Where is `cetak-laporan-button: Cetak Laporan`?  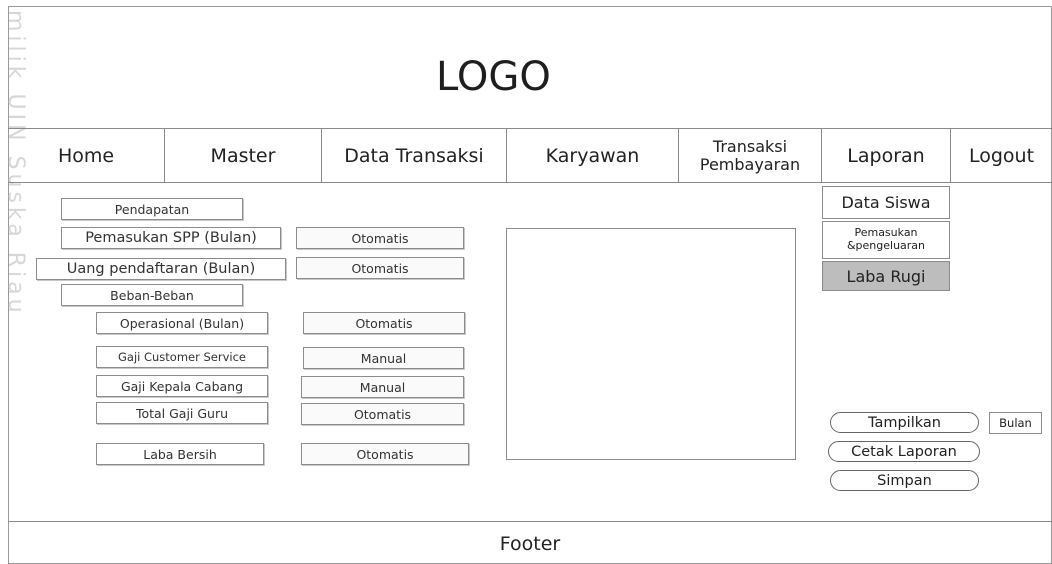 cetak-laporan-button: Cetak Laporan is located at coordinates (904, 451).